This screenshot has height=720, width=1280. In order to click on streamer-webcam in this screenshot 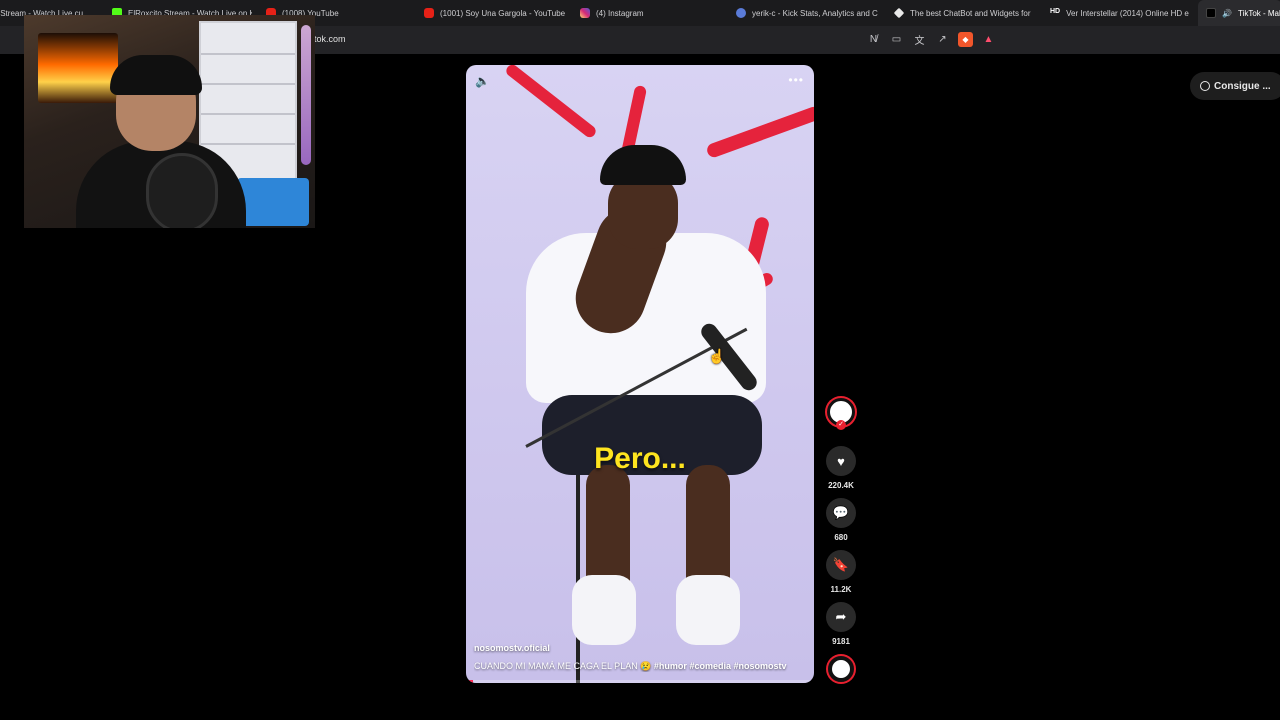, I will do `click(169, 121)`.